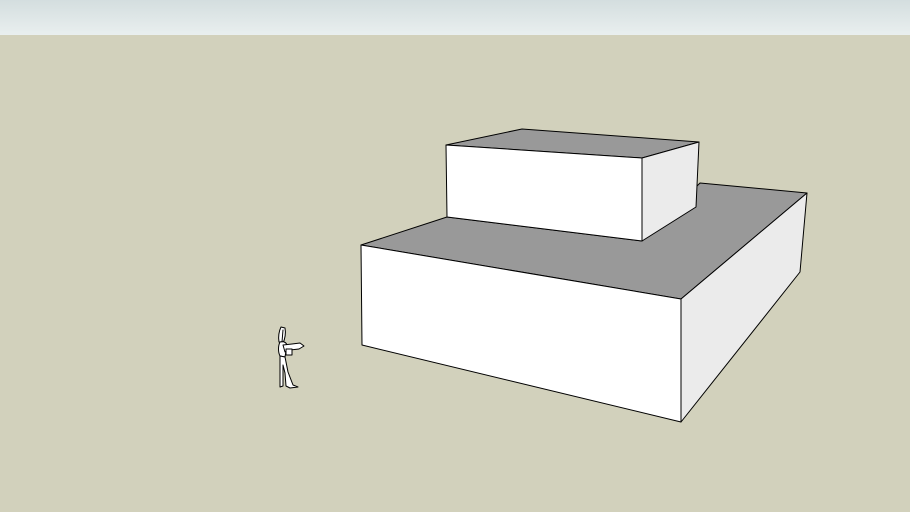  Describe the element at coordinates (289, 352) in the screenshot. I see `person-bag` at that location.